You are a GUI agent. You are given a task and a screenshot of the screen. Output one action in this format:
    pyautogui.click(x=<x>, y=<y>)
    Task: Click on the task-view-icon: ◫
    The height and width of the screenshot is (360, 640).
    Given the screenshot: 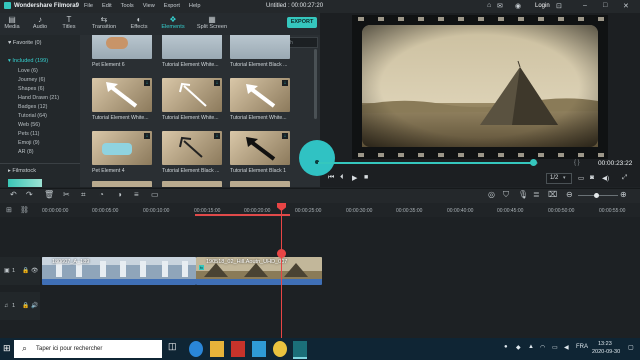 What is the action you would take?
    pyautogui.click(x=175, y=349)
    